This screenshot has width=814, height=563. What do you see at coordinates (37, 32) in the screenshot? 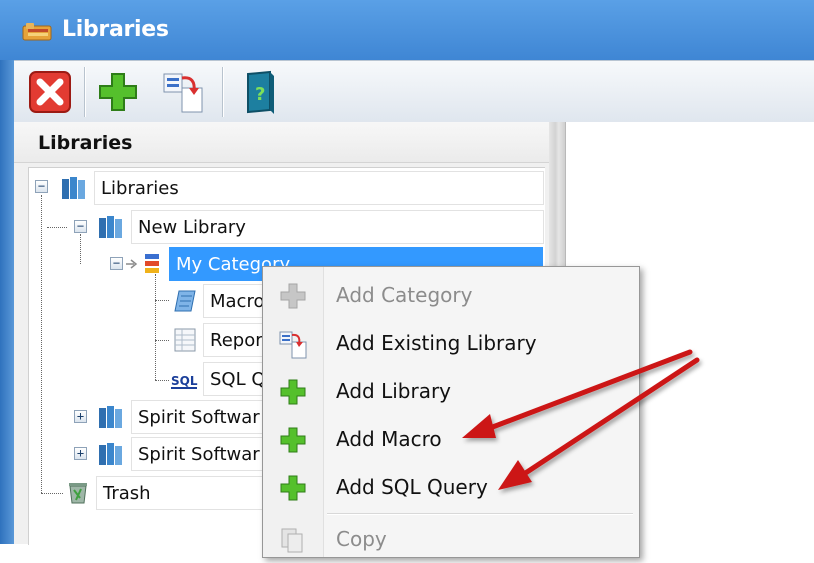
I see `folder-books-icon` at bounding box center [37, 32].